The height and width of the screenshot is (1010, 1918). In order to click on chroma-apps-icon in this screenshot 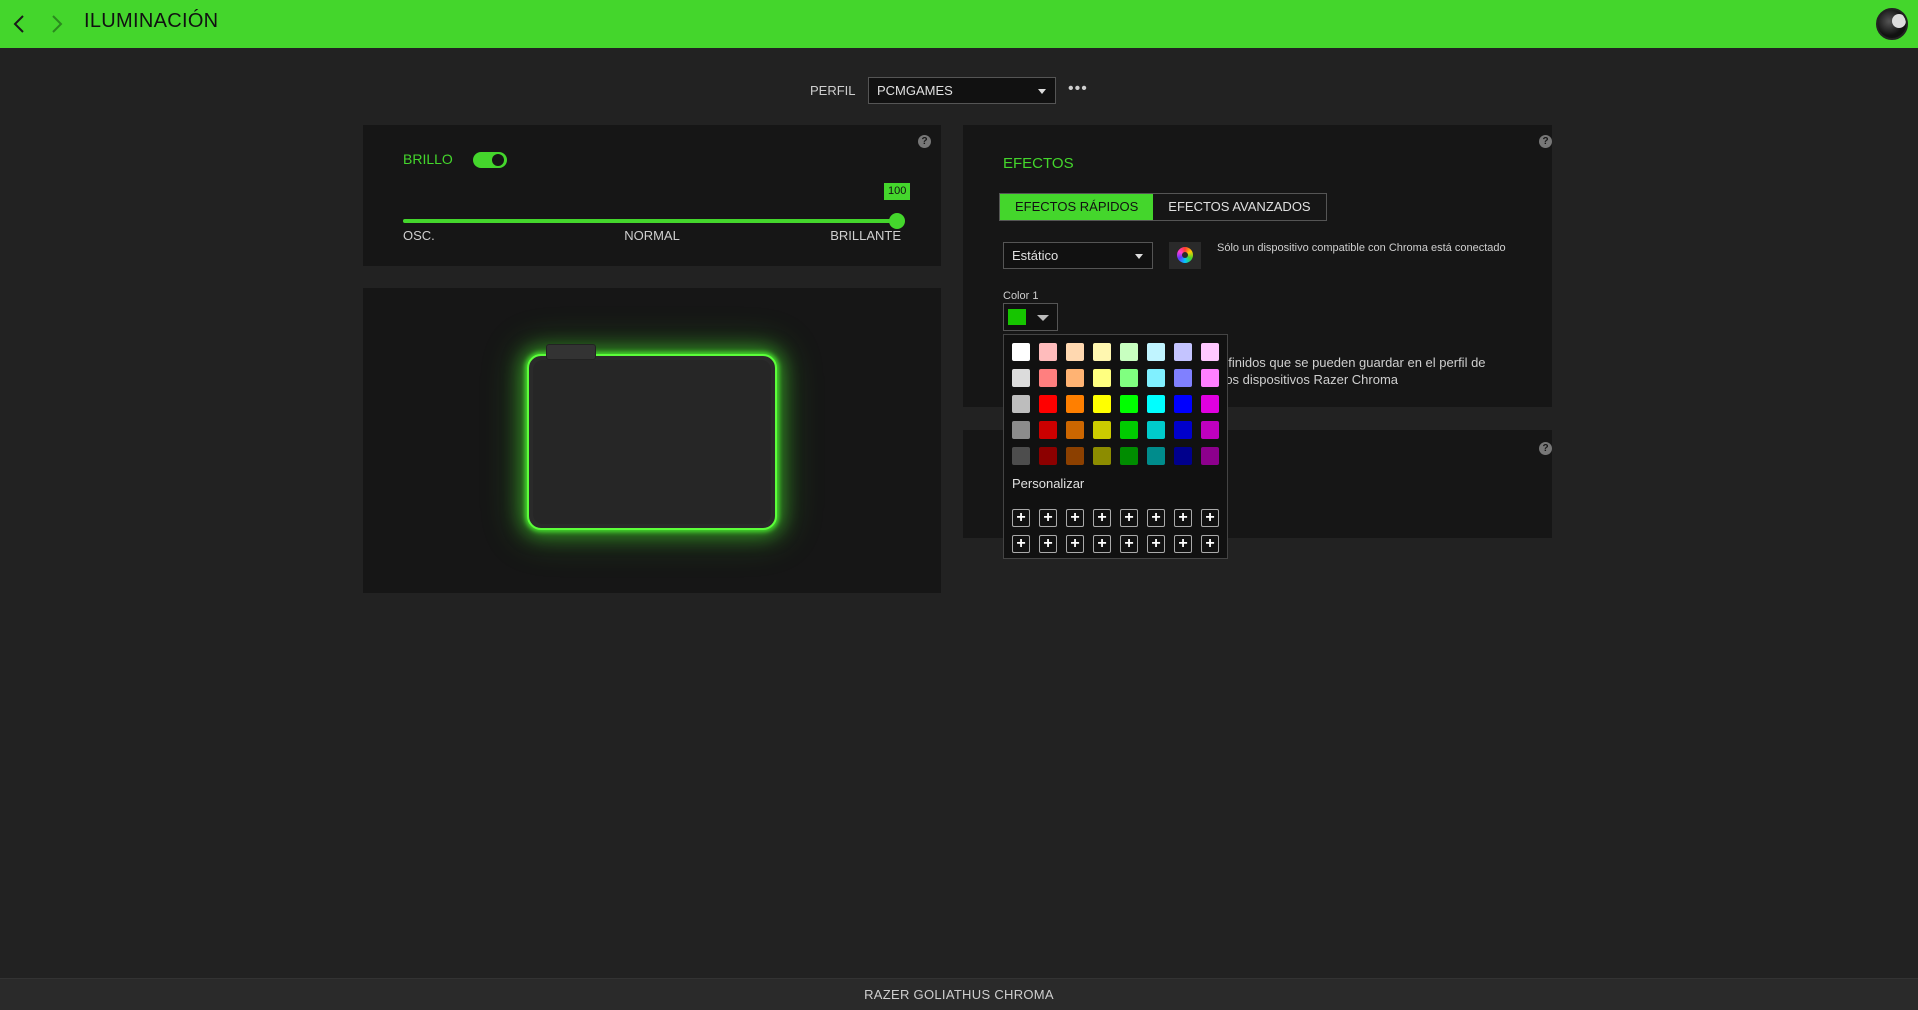, I will do `click(1185, 255)`.